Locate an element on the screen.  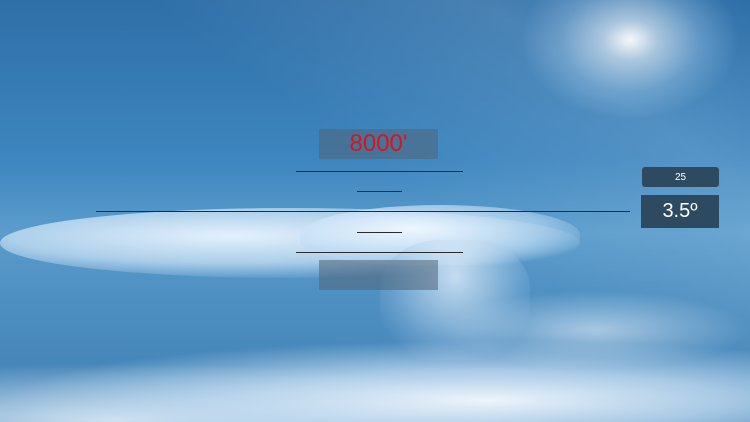
small-readout-value: 25 is located at coordinates (680, 177).